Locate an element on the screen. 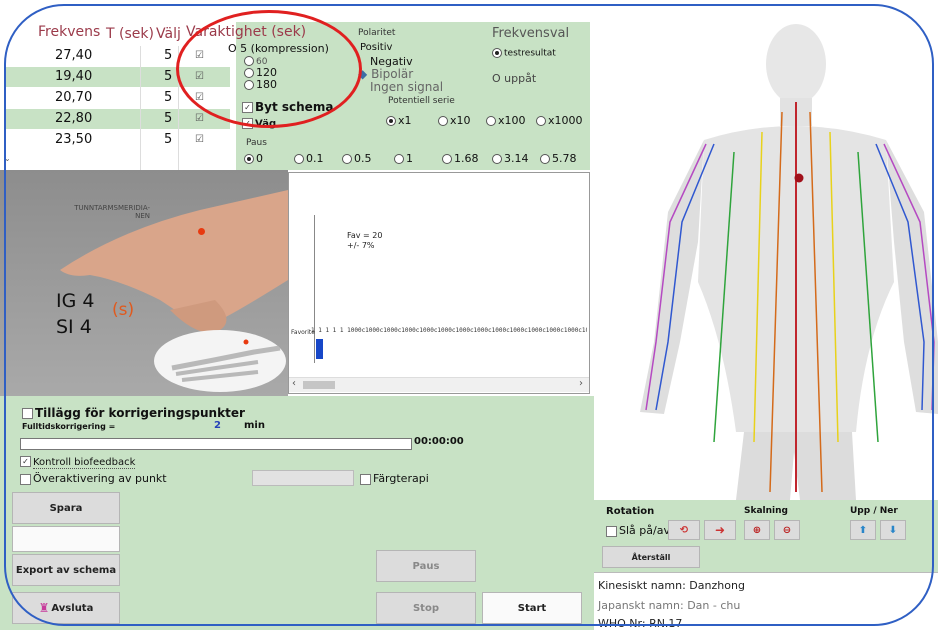 The width and height of the screenshot is (938, 631). rotate-right-button: ➜ is located at coordinates (720, 530).